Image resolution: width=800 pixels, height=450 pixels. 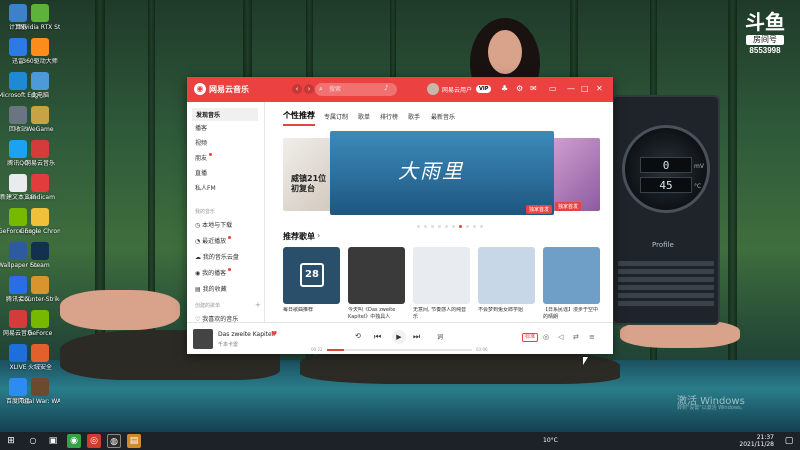 What do you see at coordinates (550, 440) in the screenshot?
I see `weather-text: 10°C` at bounding box center [550, 440].